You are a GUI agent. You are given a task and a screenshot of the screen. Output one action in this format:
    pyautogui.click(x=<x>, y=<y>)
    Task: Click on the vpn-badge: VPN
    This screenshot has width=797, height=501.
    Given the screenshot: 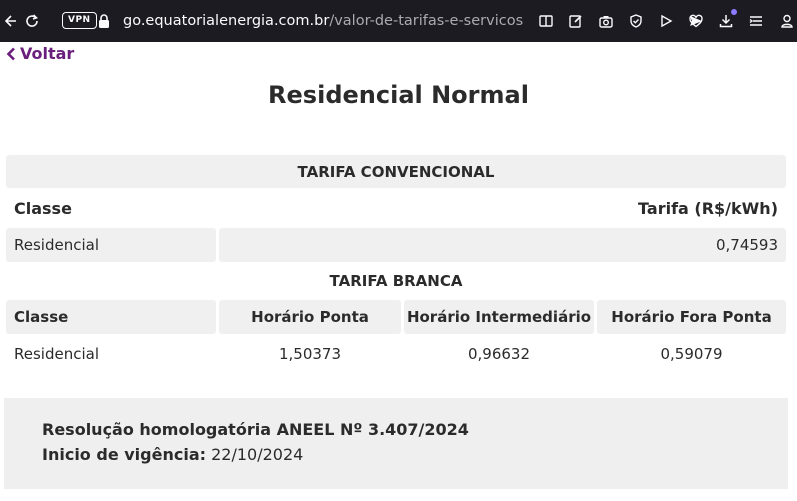 What is the action you would take?
    pyautogui.click(x=79, y=20)
    